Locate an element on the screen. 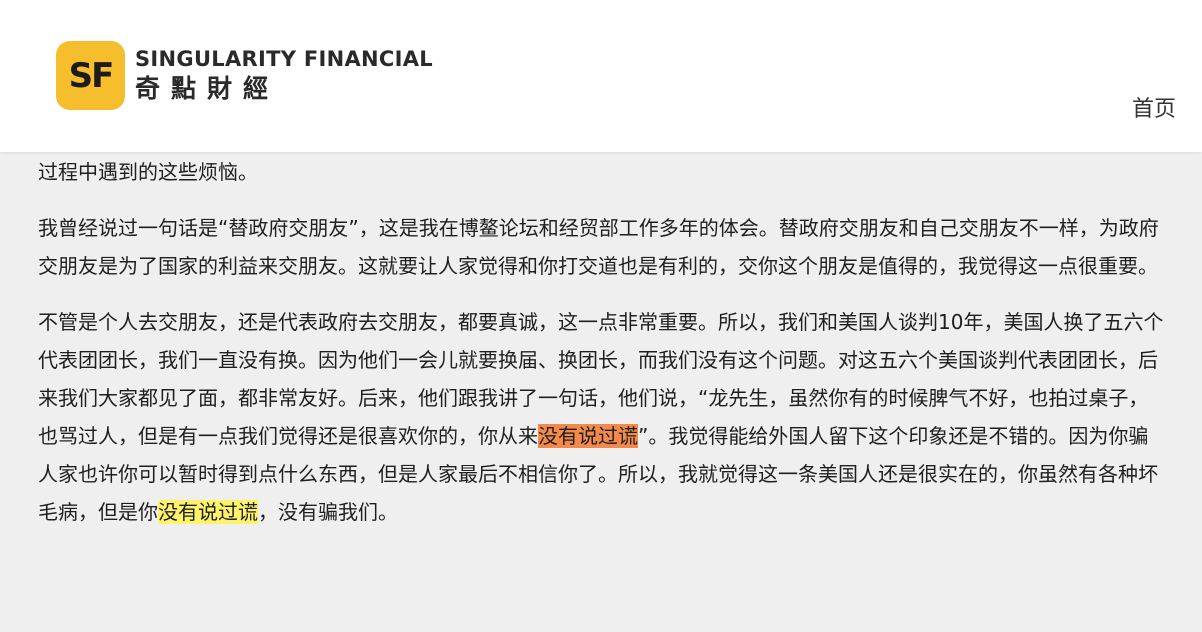 The image size is (1202, 632). paragraph-text: ，没有骗我们。 is located at coordinates (328, 512).